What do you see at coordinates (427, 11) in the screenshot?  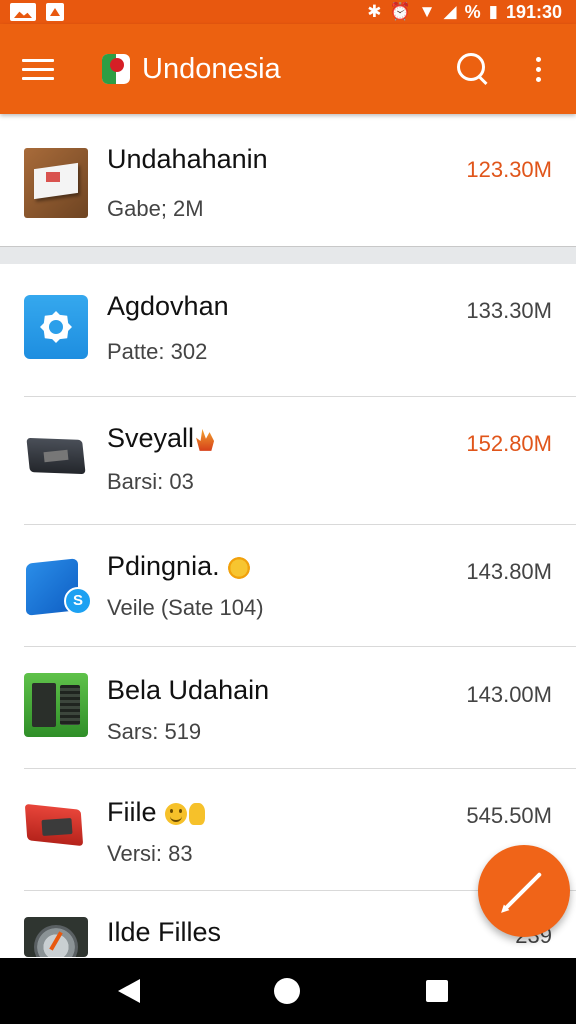 I see `wifi-icon: ▼` at bounding box center [427, 11].